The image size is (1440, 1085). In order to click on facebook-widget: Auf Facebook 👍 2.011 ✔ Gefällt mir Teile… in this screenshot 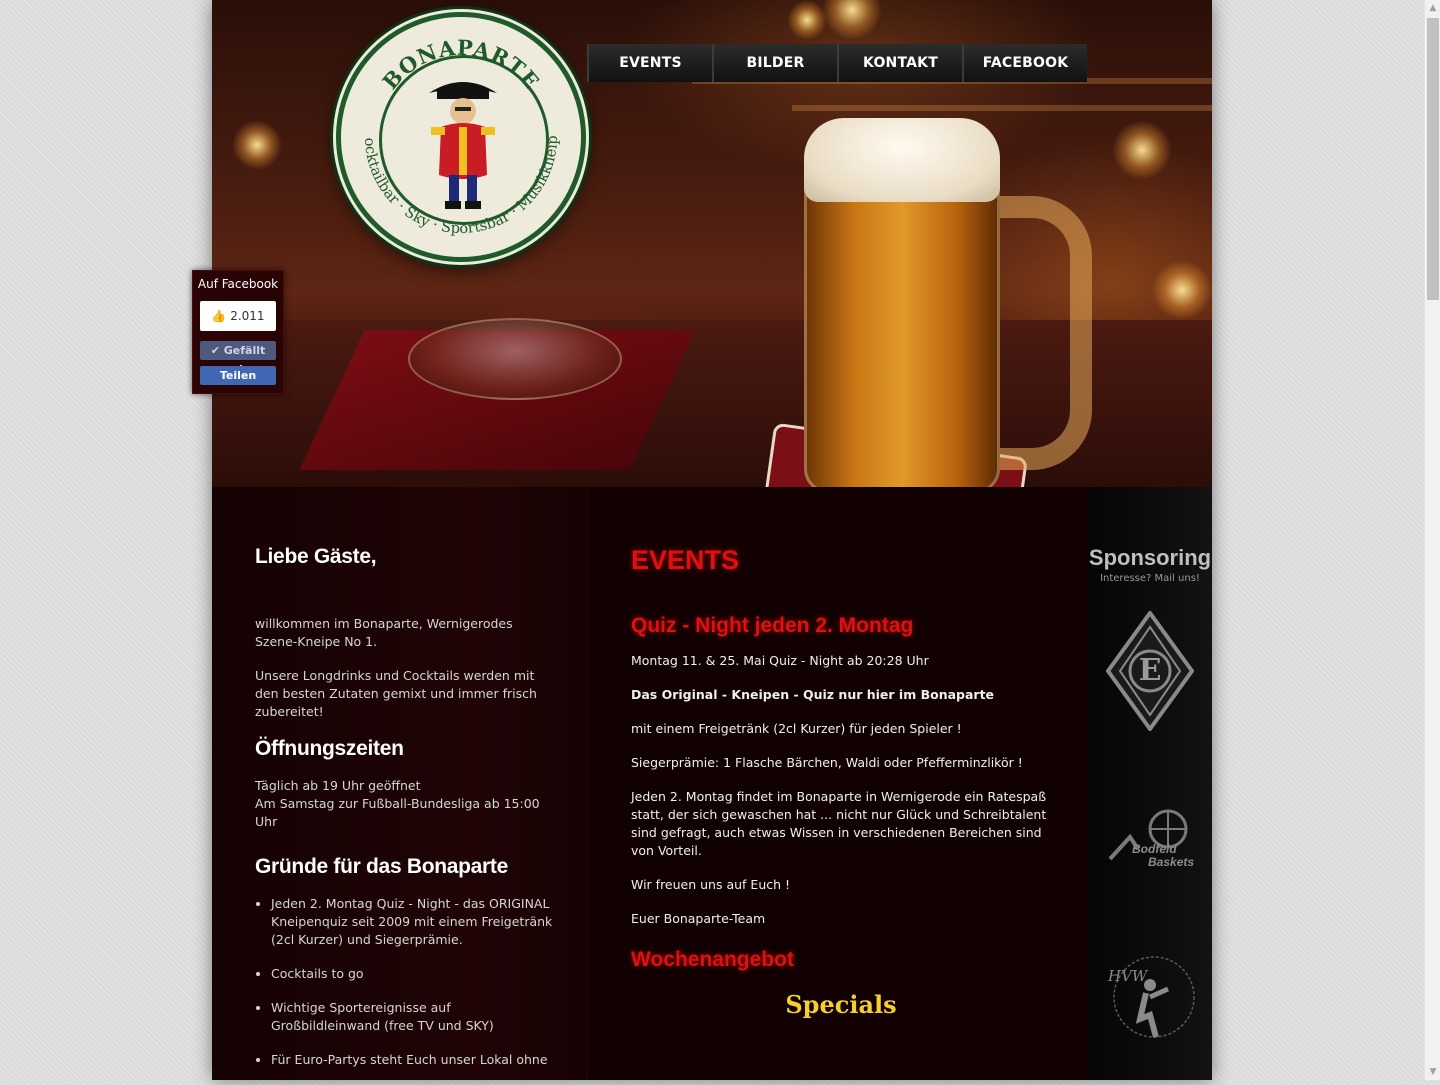, I will do `click(238, 332)`.